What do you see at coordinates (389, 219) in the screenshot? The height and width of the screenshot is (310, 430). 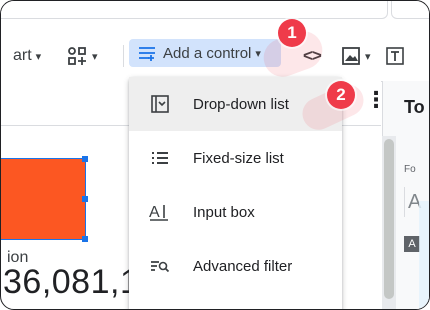 I see `panel-scrollbar-thumb` at bounding box center [389, 219].